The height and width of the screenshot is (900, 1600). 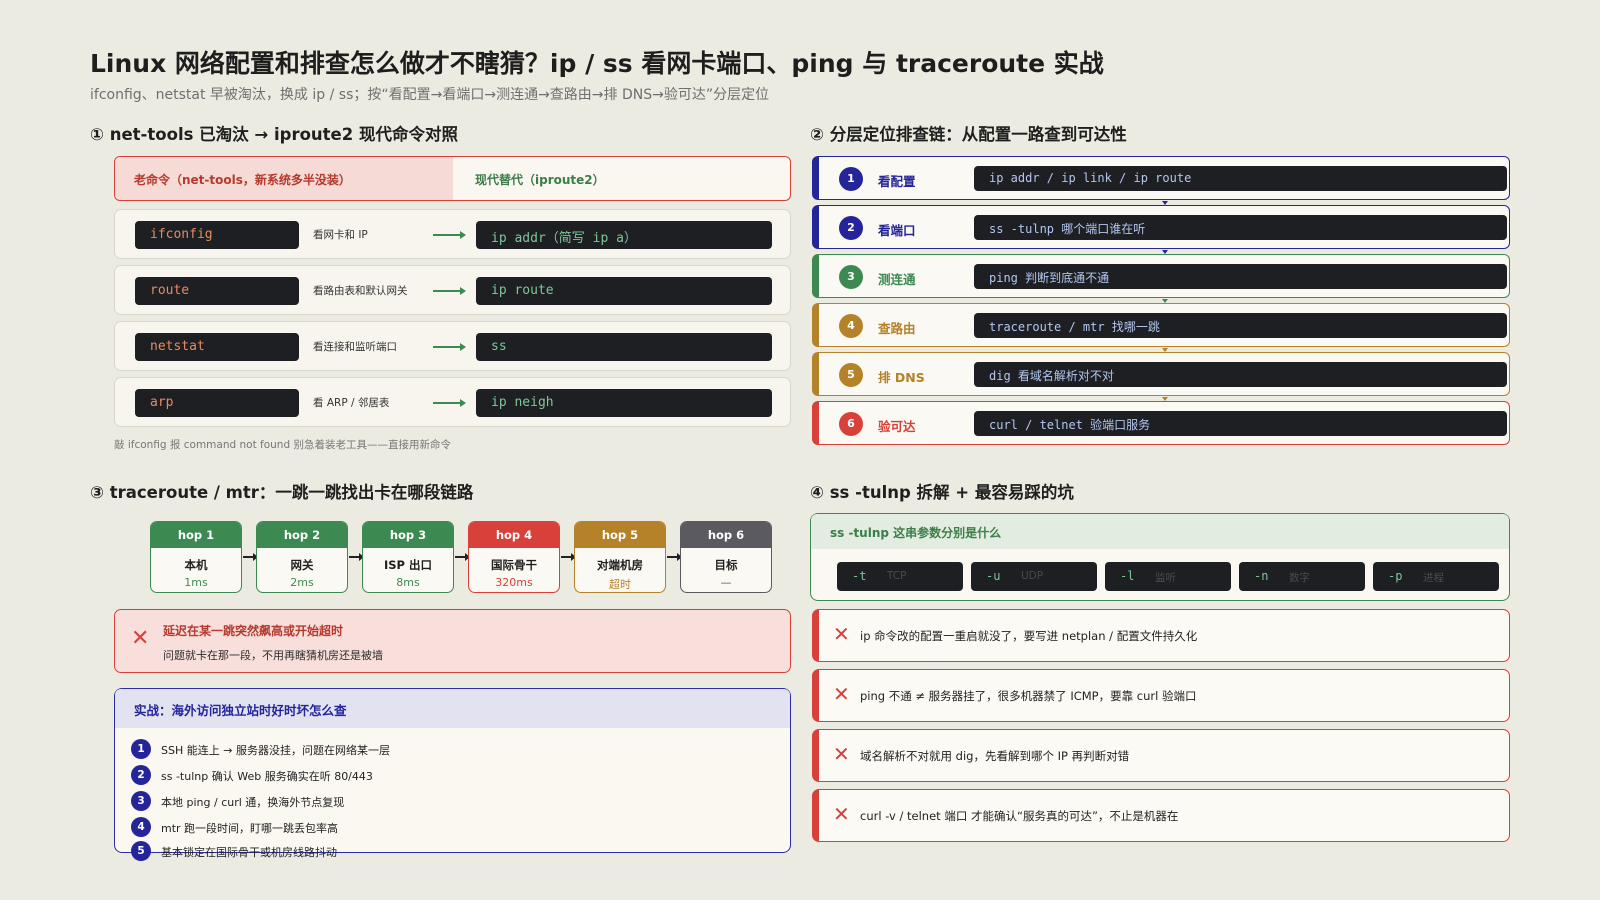 I want to click on step-number: 2, so click(x=851, y=228).